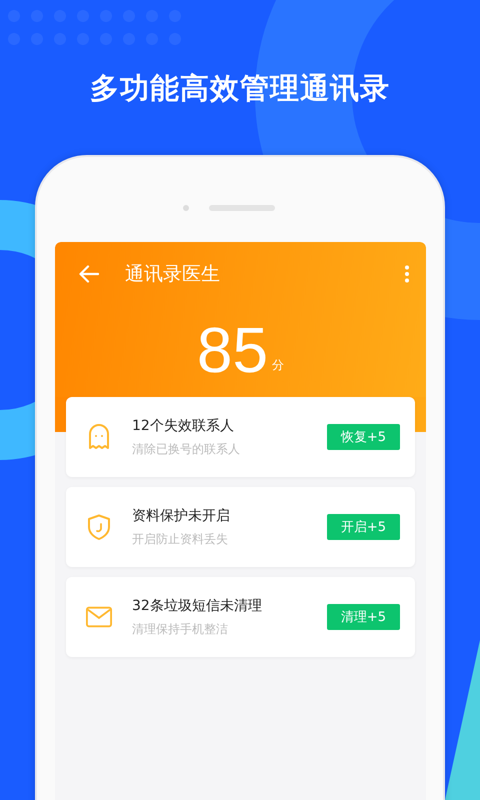 This screenshot has height=800, width=480. Describe the element at coordinates (99, 527) in the screenshot. I see `shield-icon` at that location.